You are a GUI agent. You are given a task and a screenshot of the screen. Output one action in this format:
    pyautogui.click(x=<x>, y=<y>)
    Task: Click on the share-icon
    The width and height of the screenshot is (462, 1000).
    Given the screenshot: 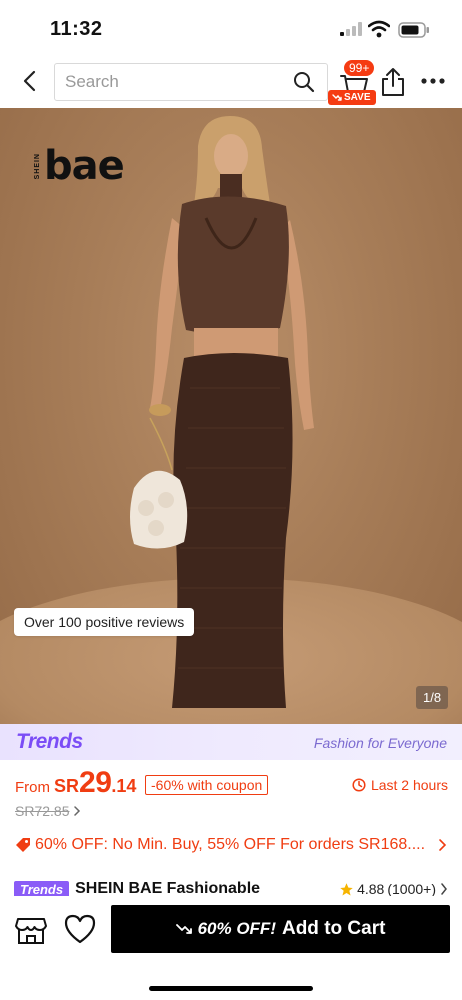 What is the action you would take?
    pyautogui.click(x=393, y=82)
    